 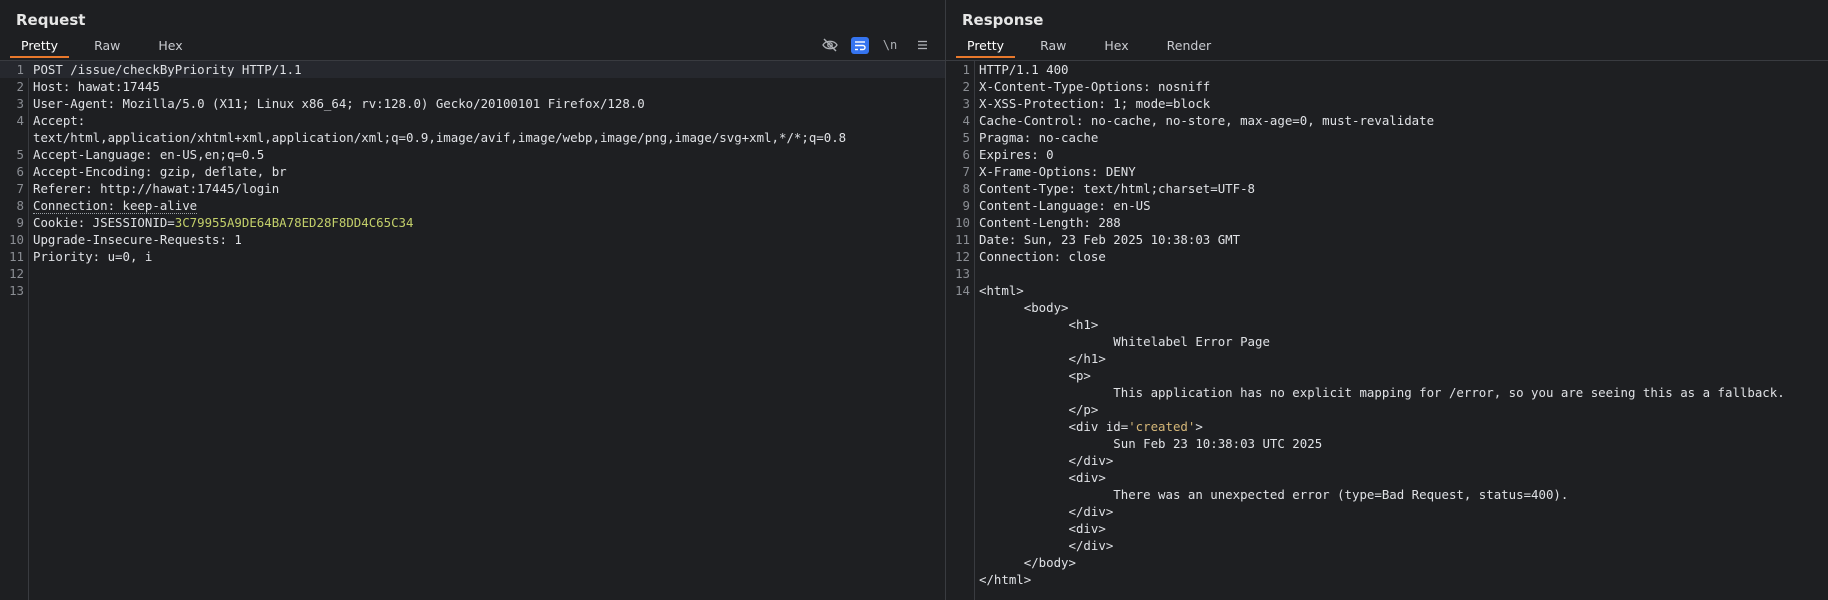 I want to click on response-tabs: Pretty Raw Hex Render, so click(x=1089, y=46).